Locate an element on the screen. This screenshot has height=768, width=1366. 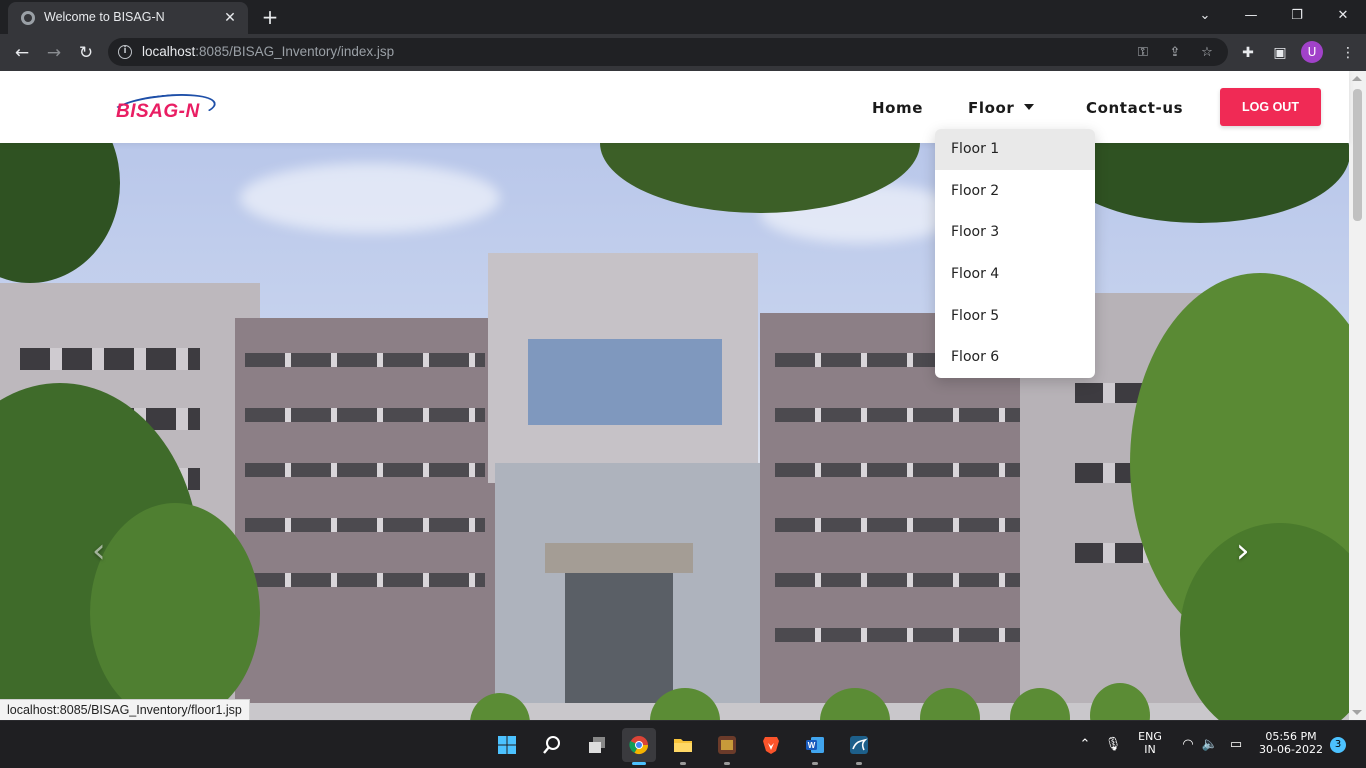
chrome-taskbar-button is located at coordinates (639, 746).